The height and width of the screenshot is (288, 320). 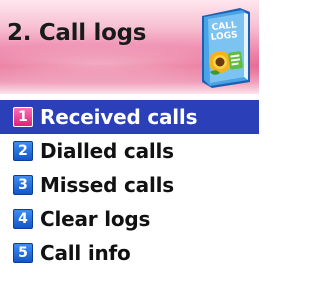 I want to click on menu-item-label: Dialled calls, so click(x=107, y=151).